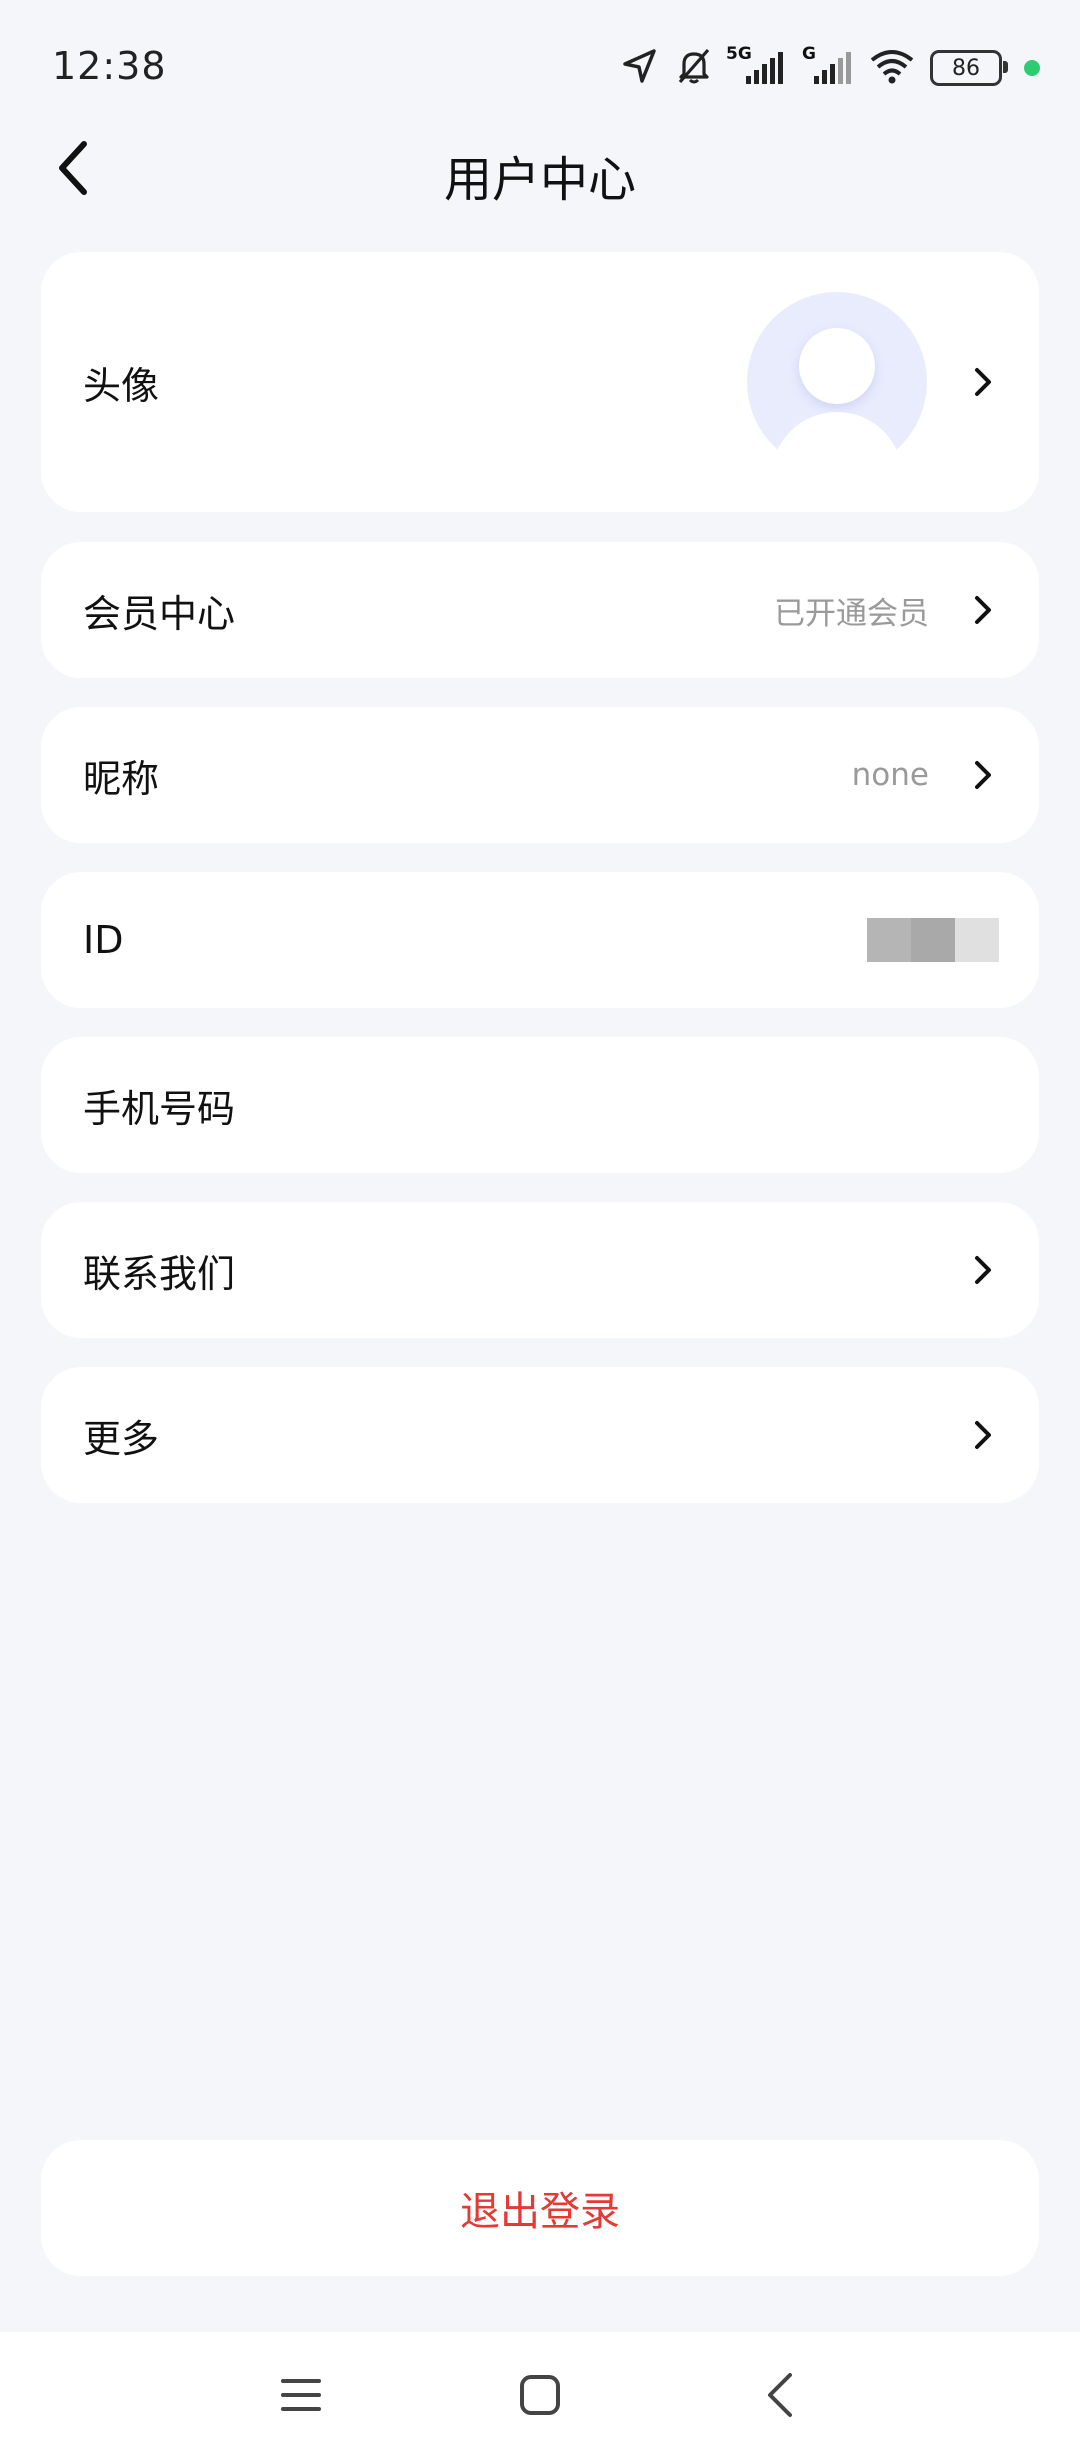 This screenshot has height=2460, width=1080. I want to click on menu-icon, so click(301, 2397).